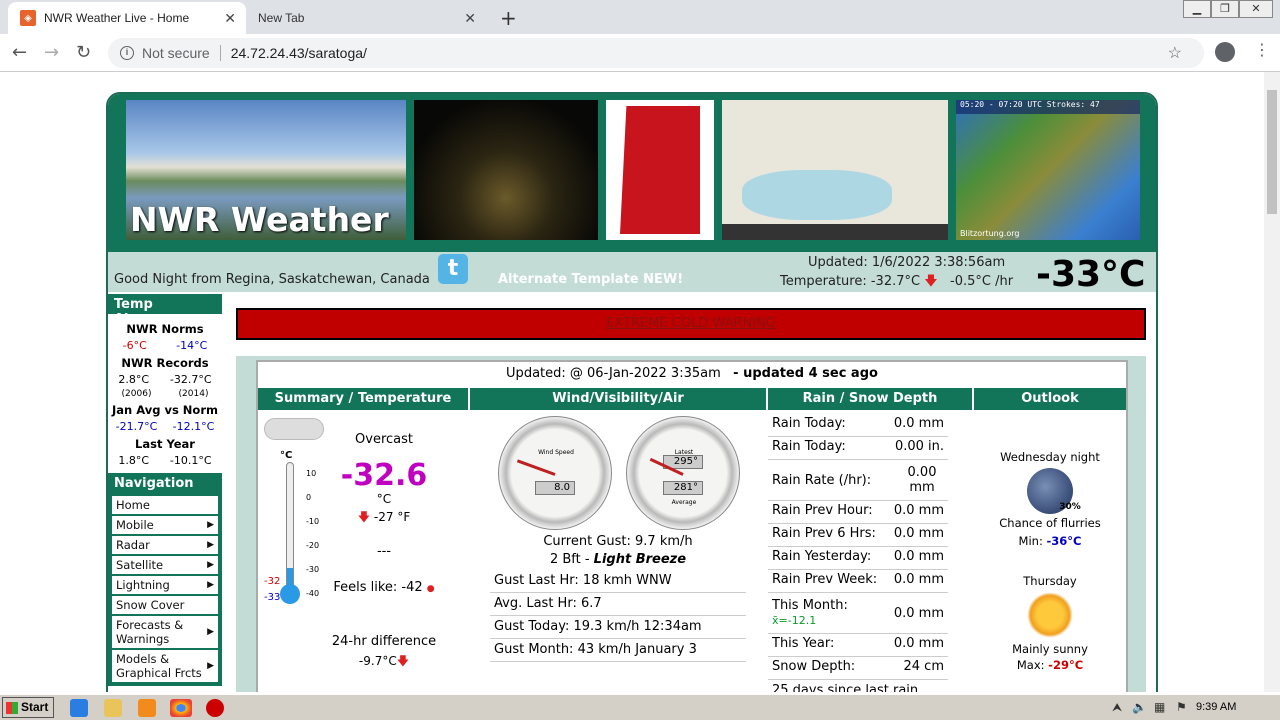 The height and width of the screenshot is (720, 1280). What do you see at coordinates (453, 269) in the screenshot?
I see `twitter-icon: t` at bounding box center [453, 269].